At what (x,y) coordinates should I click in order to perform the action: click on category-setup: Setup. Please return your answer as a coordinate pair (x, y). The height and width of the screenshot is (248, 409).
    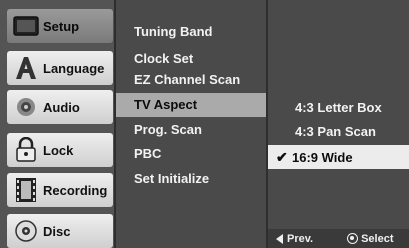
    Looking at the image, I should click on (60, 26).